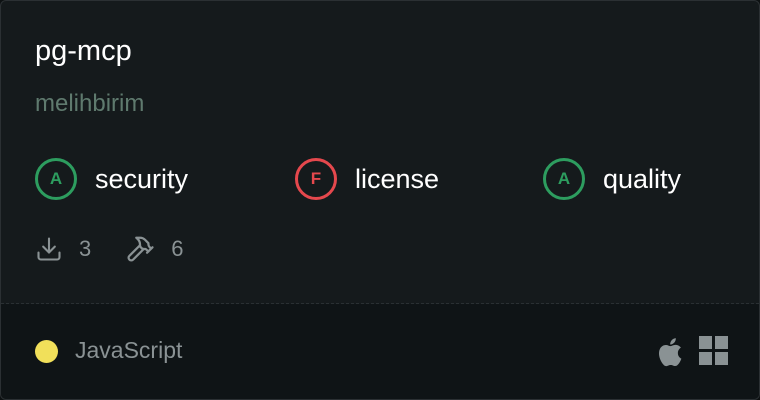  Describe the element at coordinates (49, 249) in the screenshot. I see `download-icon` at that location.